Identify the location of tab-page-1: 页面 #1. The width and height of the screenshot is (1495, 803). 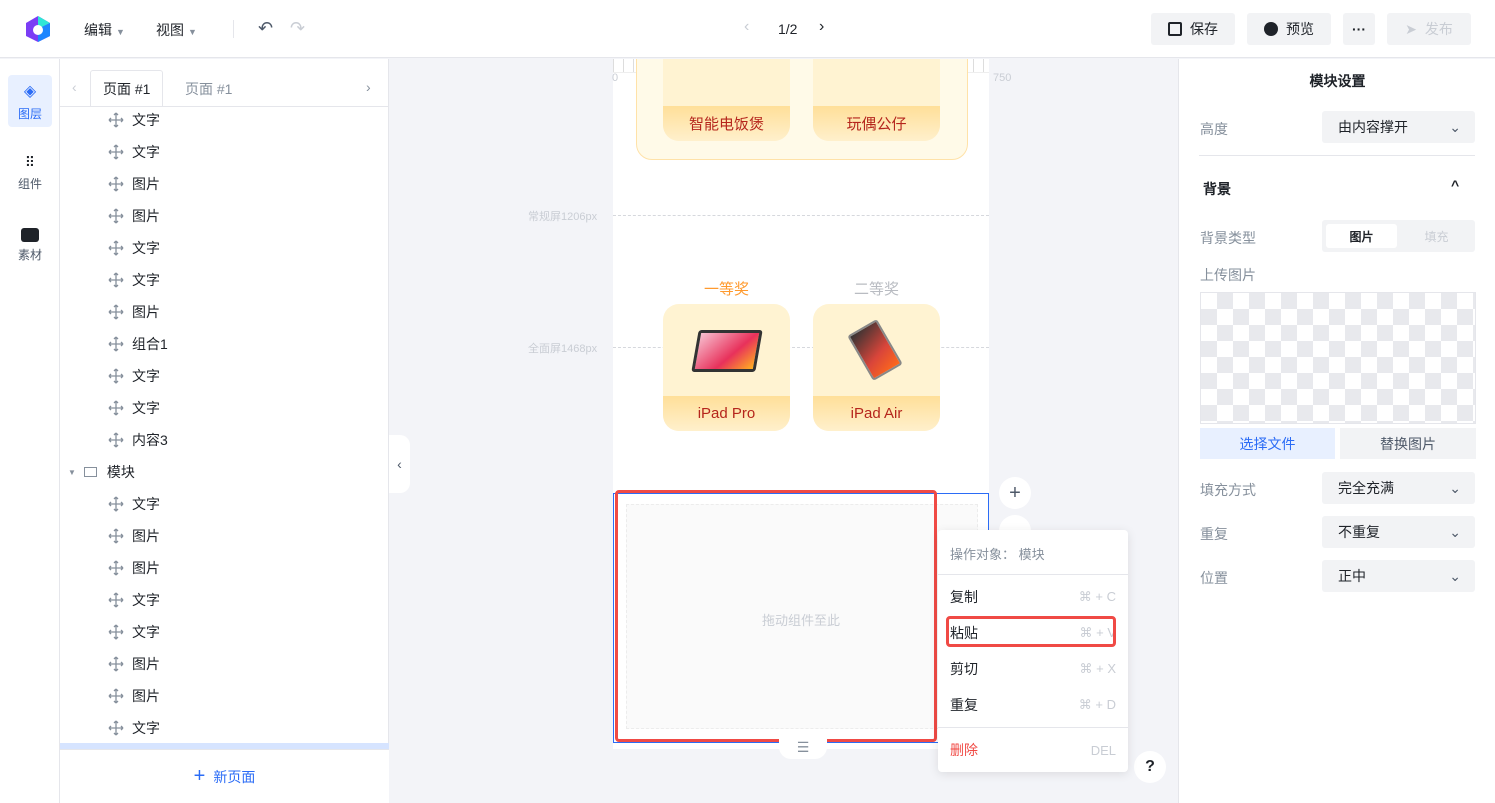
(127, 88).